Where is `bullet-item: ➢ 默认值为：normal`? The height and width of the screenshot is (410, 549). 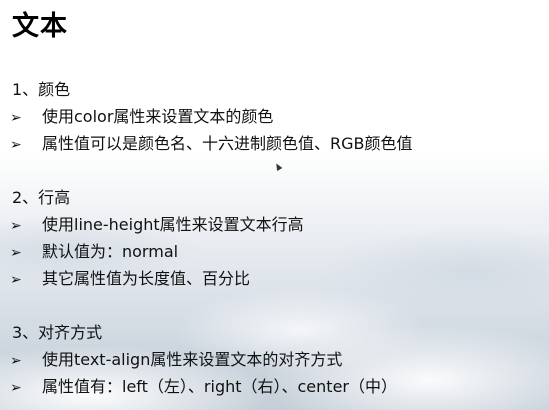 bullet-item: ➢ 默认值为：normal is located at coordinates (94, 250).